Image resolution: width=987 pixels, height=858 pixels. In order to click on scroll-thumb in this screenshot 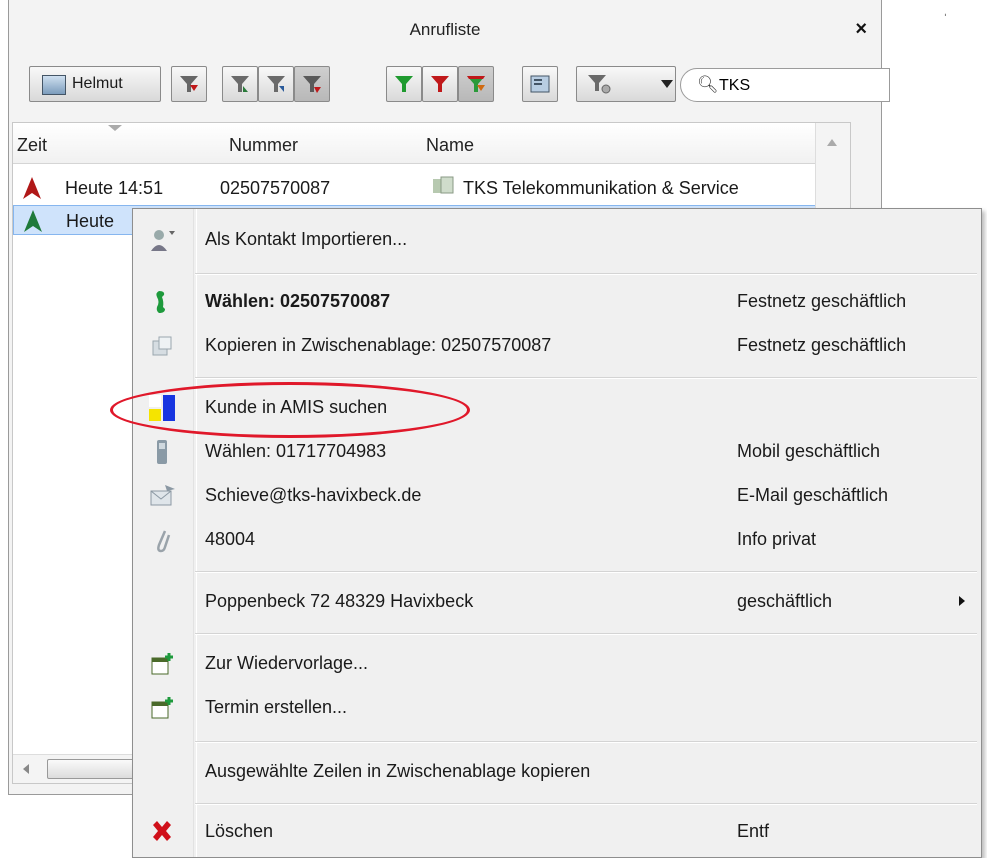, I will do `click(93, 769)`.